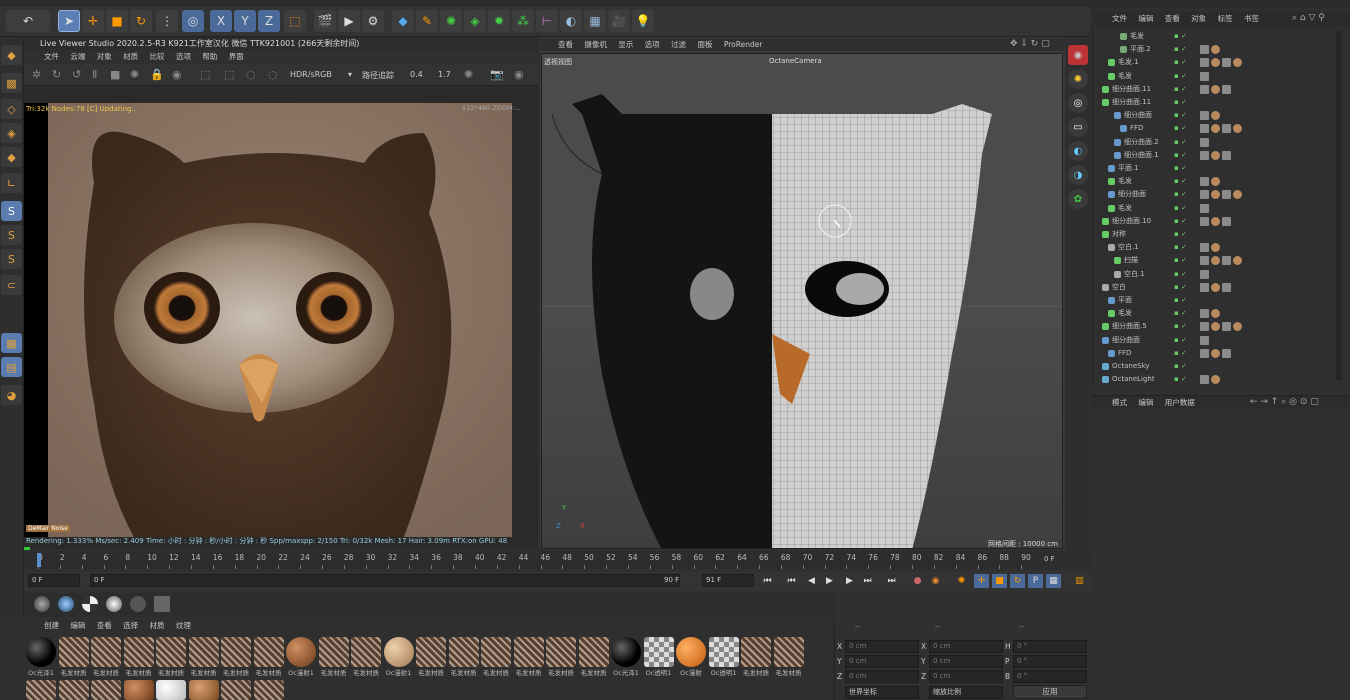 The height and width of the screenshot is (700, 1350). What do you see at coordinates (311, 74) in the screenshot?
I see `color-space-select: HDR/sRGB` at bounding box center [311, 74].